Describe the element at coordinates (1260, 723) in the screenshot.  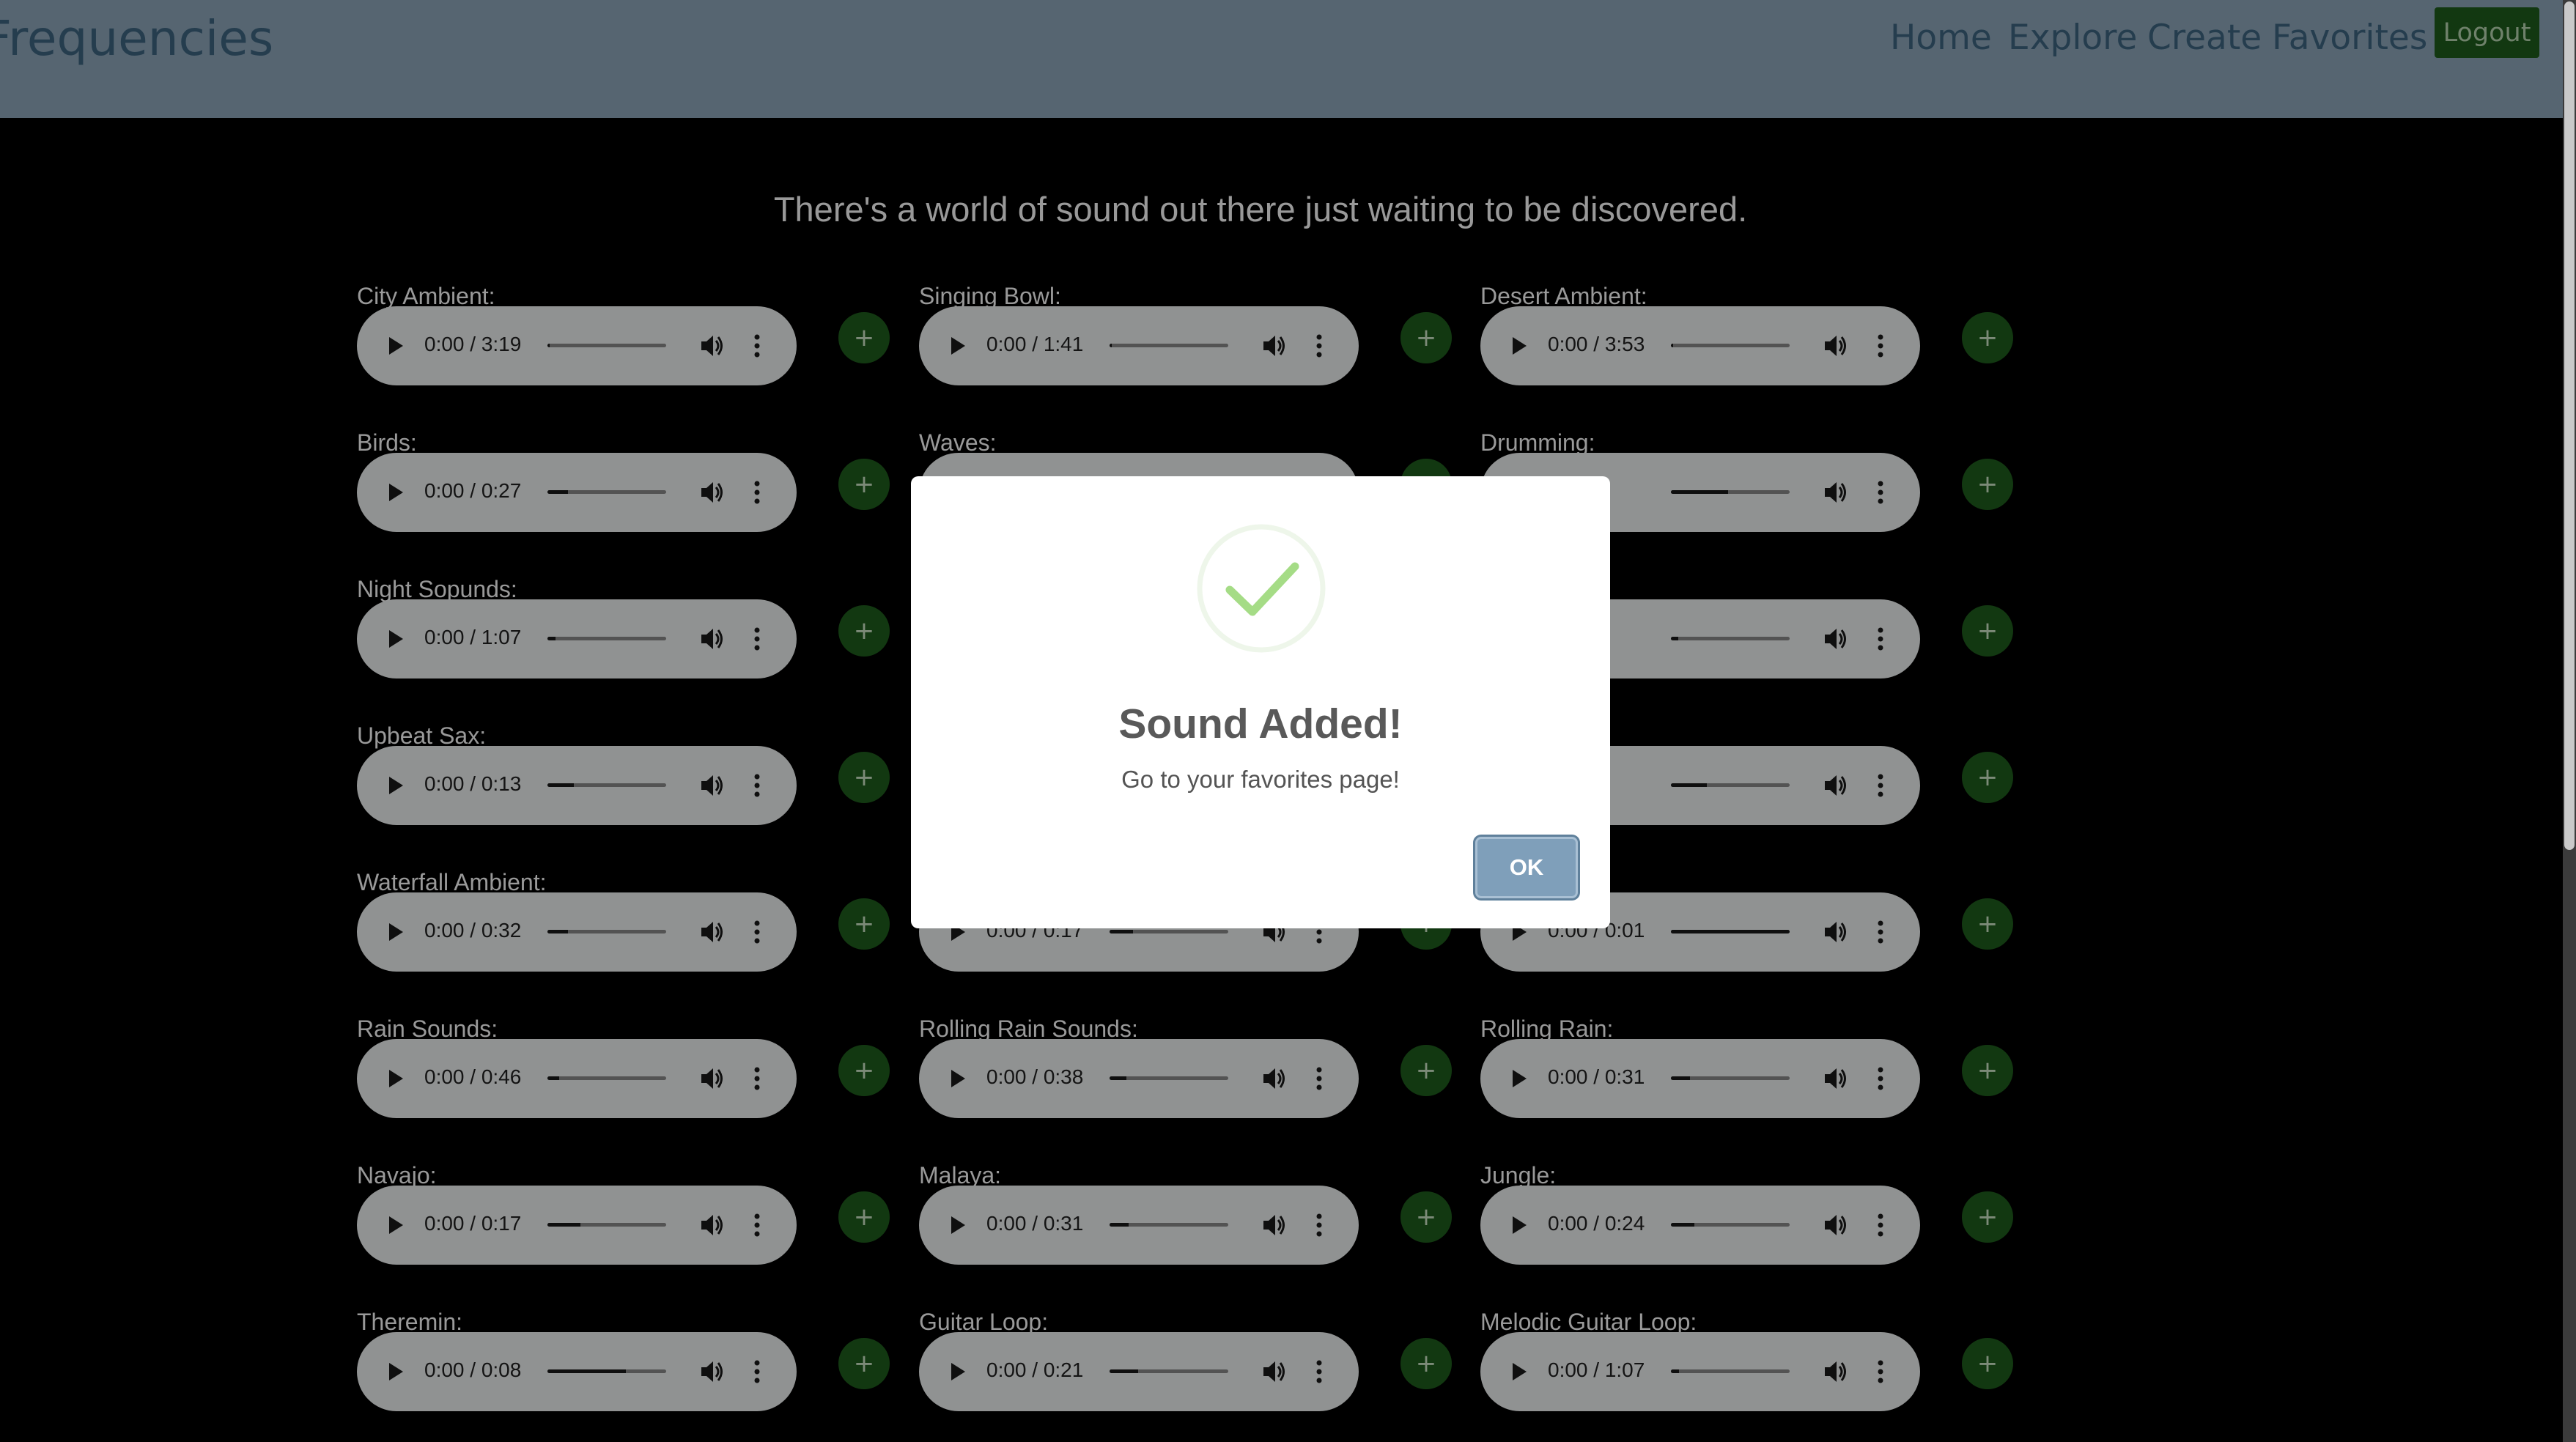
I see `dialog-title: Sound Added!` at that location.